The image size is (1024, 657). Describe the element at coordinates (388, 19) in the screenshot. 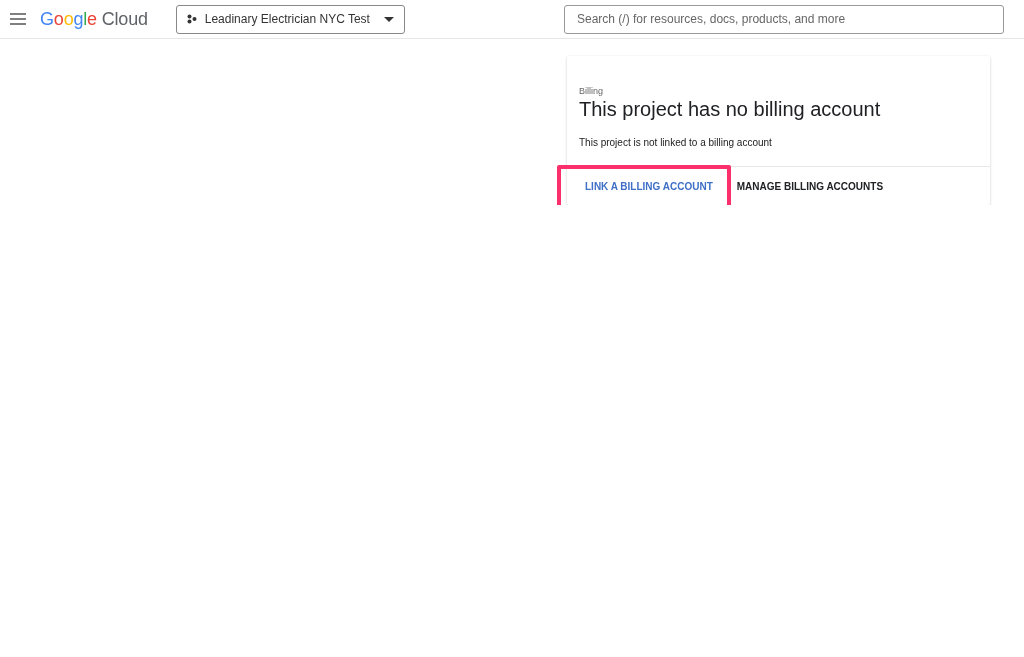

I see `dropdown-caret-icon` at that location.